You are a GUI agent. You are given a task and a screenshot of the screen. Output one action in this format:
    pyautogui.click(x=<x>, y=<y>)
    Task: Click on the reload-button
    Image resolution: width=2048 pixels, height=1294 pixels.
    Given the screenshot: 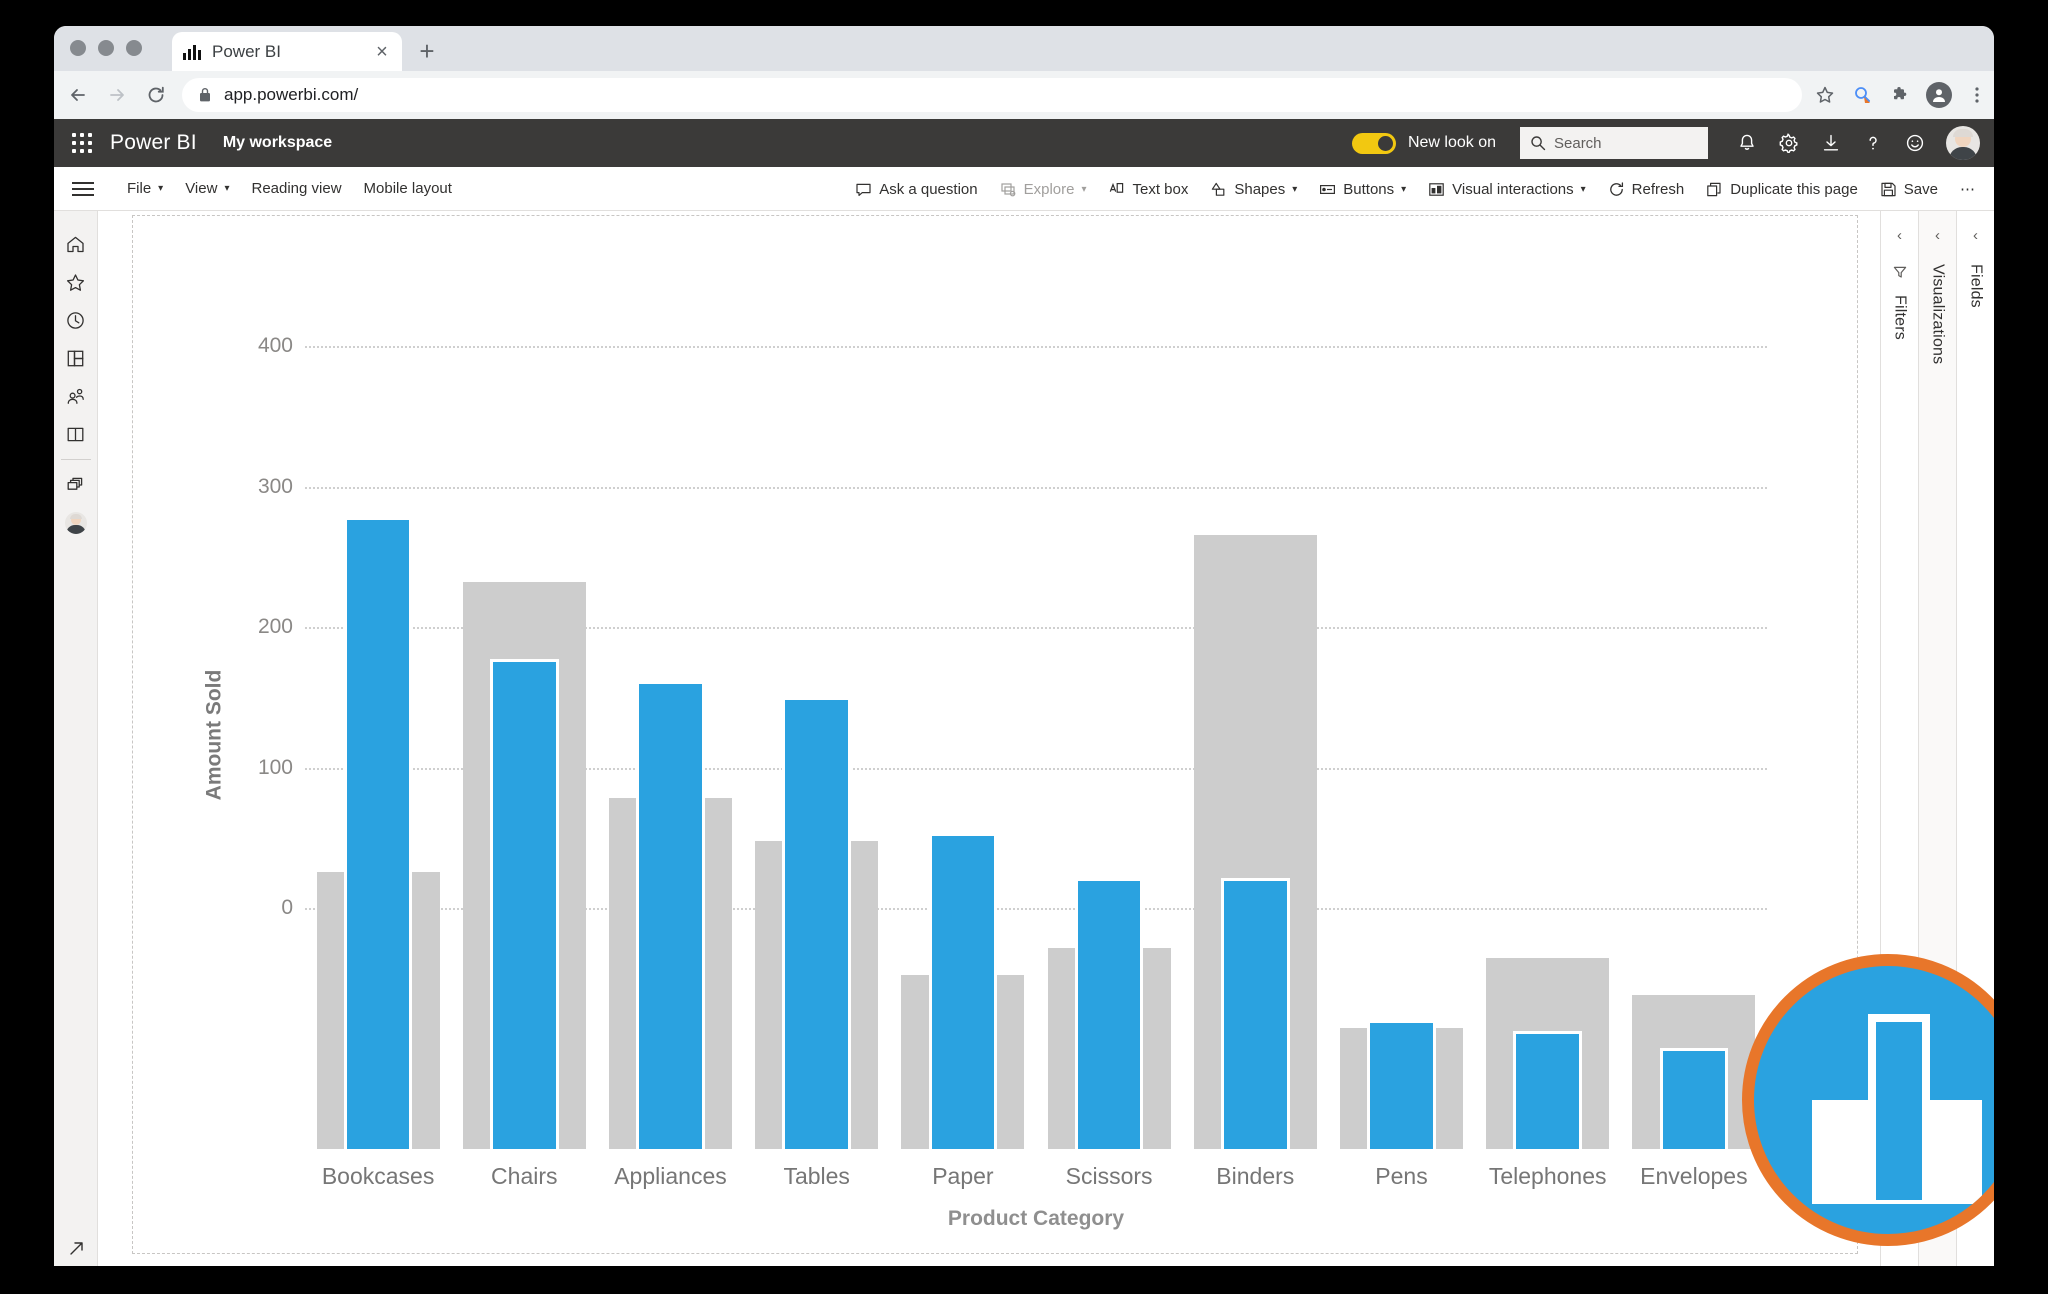 What is the action you would take?
    pyautogui.click(x=155, y=95)
    